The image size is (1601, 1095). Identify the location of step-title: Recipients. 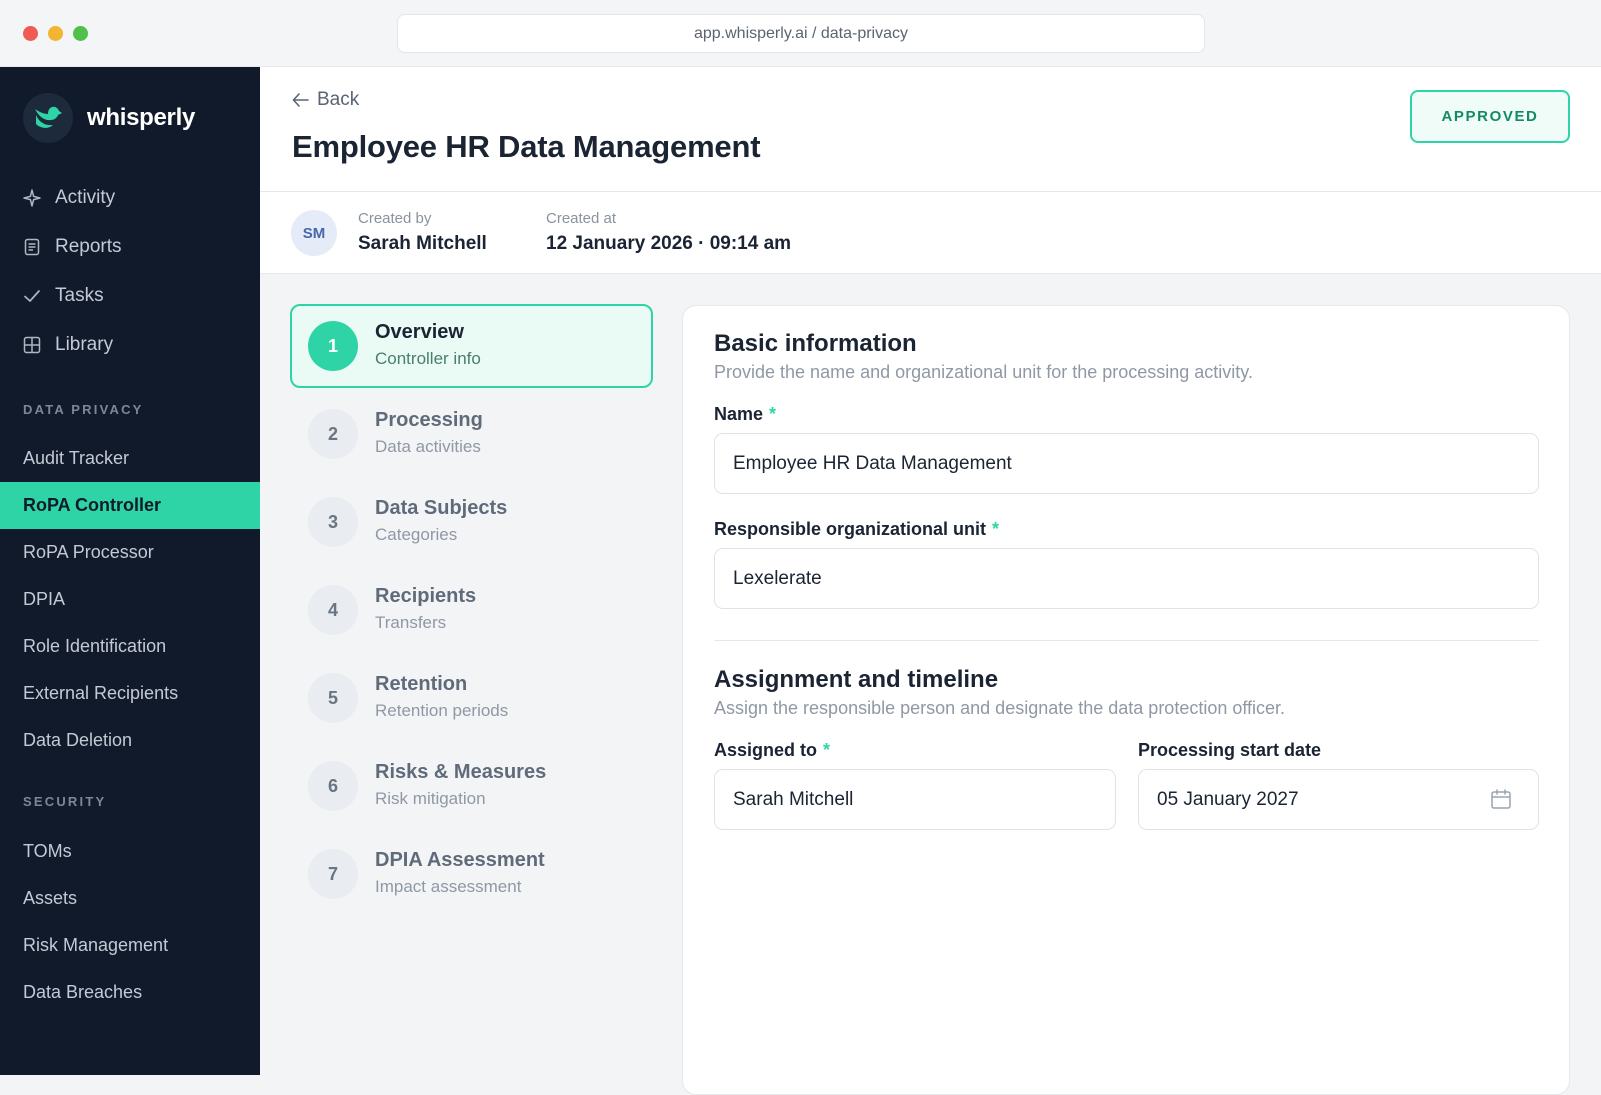
(426, 596).